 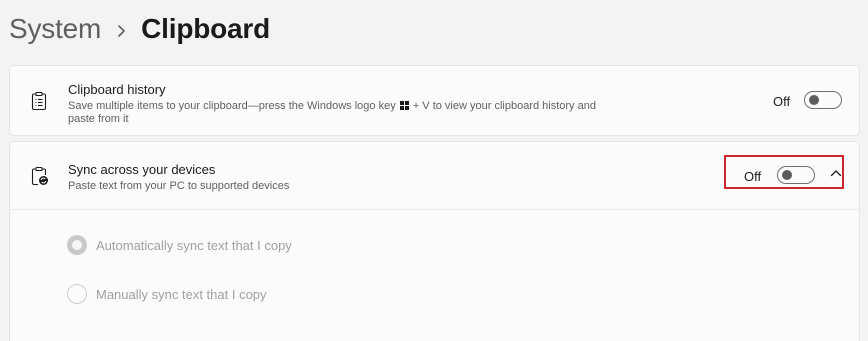 What do you see at coordinates (39, 176) in the screenshot?
I see `clipboard-sync-icon` at bounding box center [39, 176].